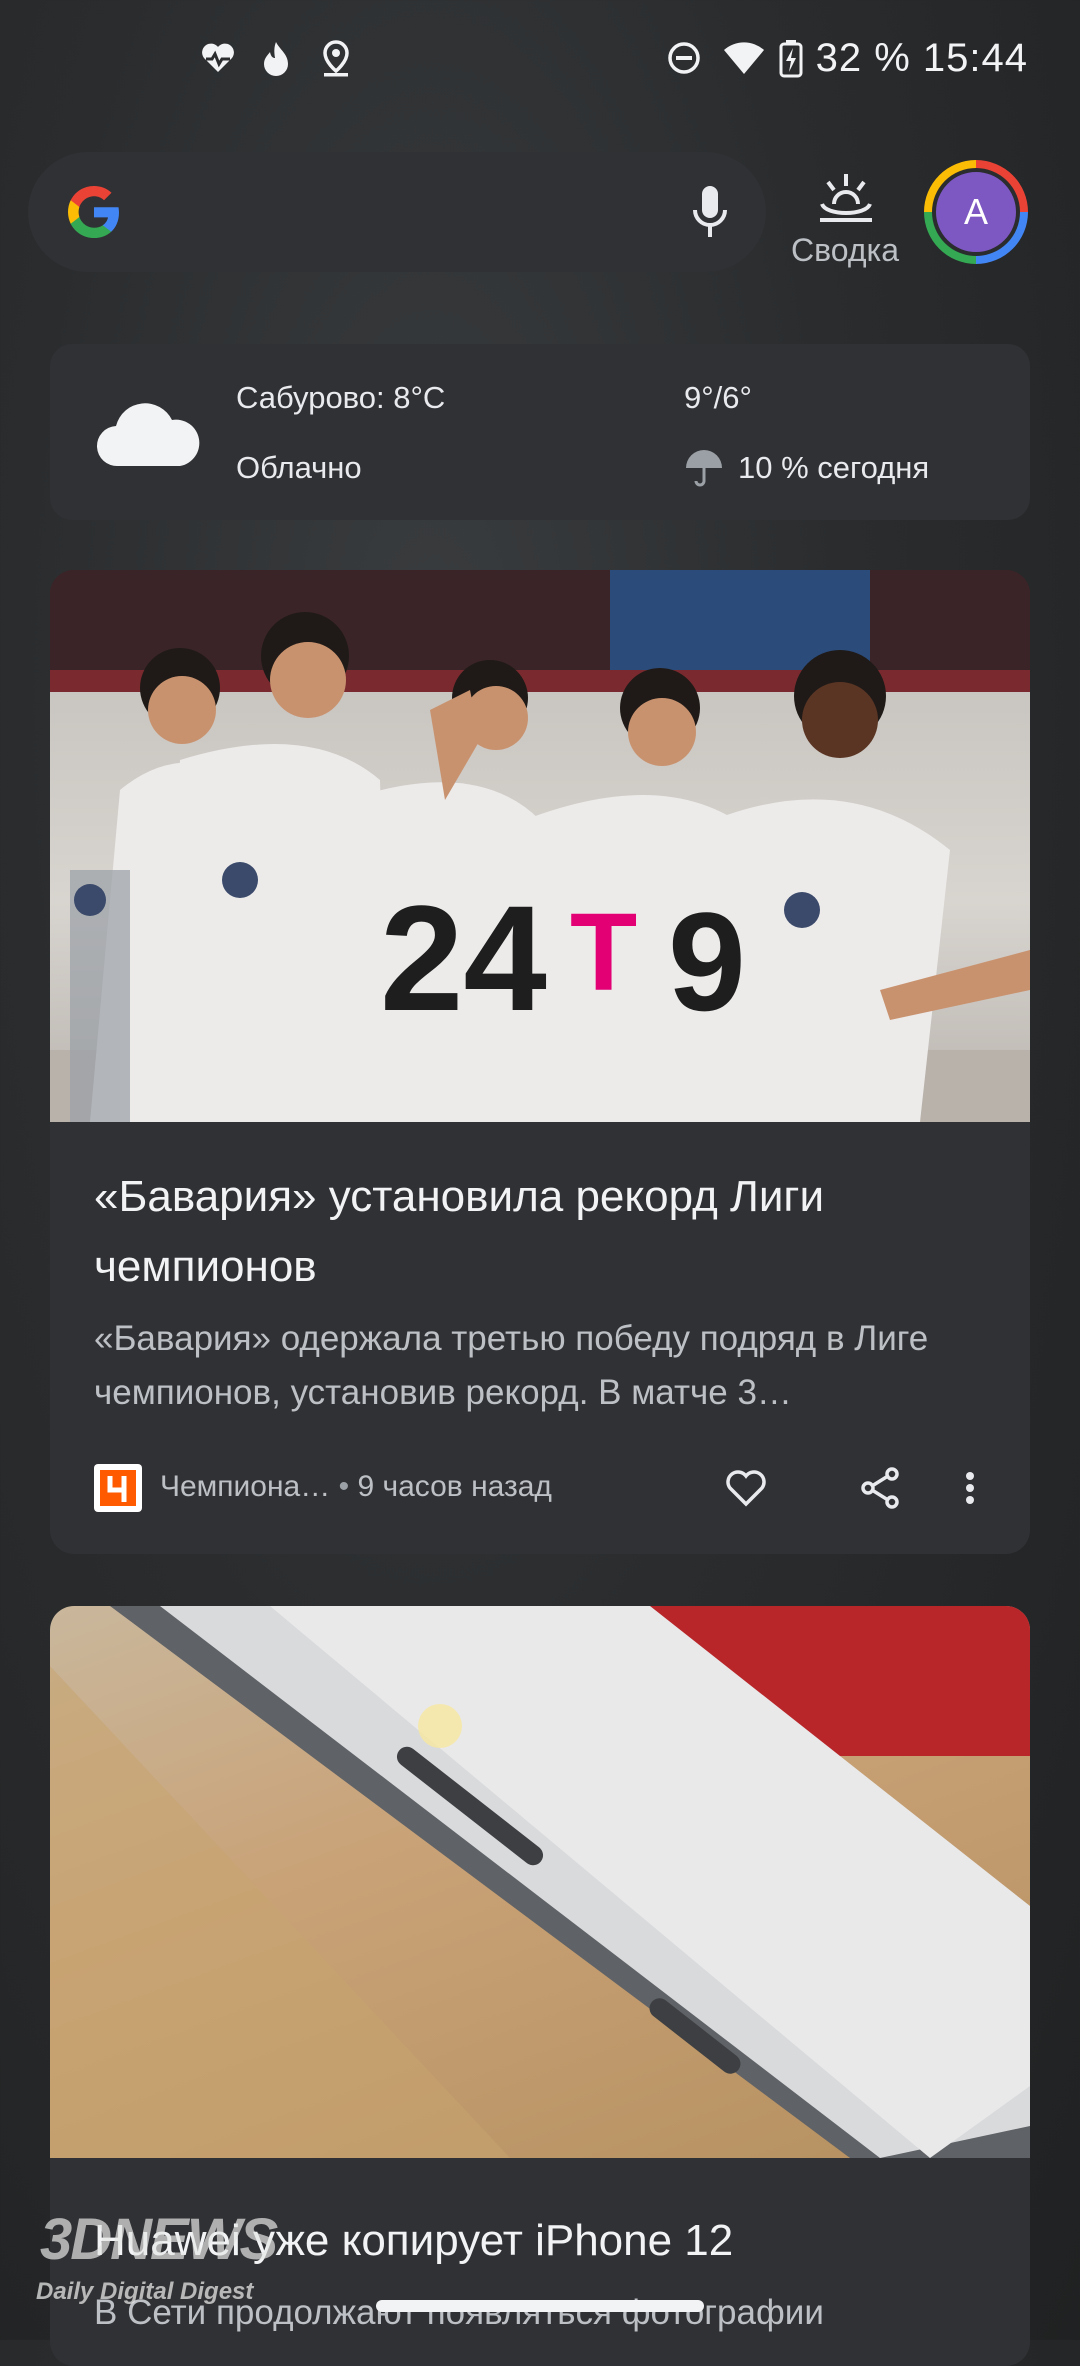 The image size is (1080, 2366). I want to click on svg-text: 24, so click(463, 958).